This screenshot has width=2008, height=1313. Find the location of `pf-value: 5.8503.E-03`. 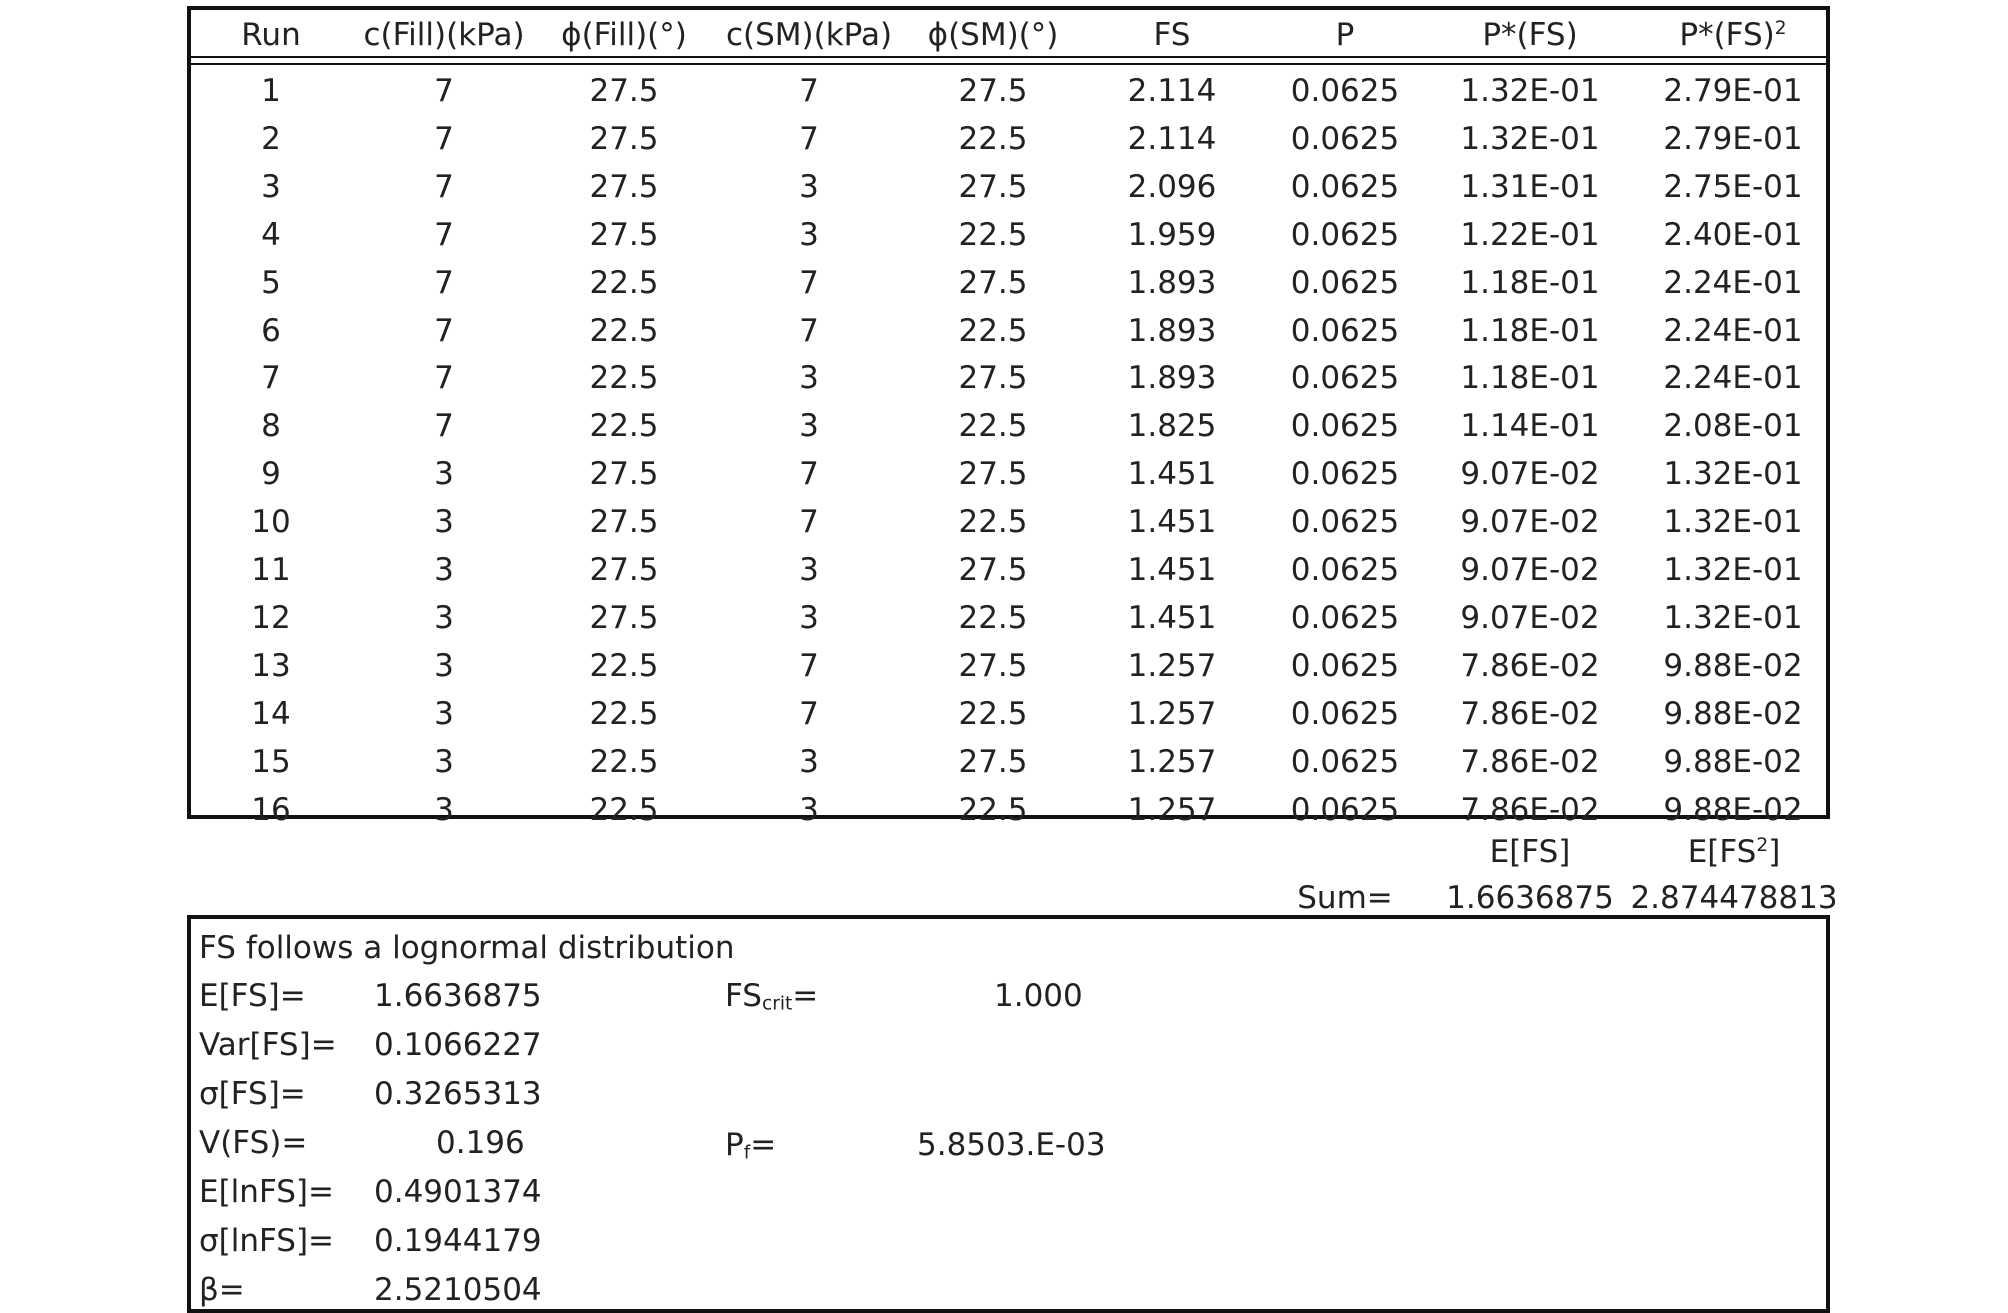

pf-value: 5.8503.E-03 is located at coordinates (1011, 1145).